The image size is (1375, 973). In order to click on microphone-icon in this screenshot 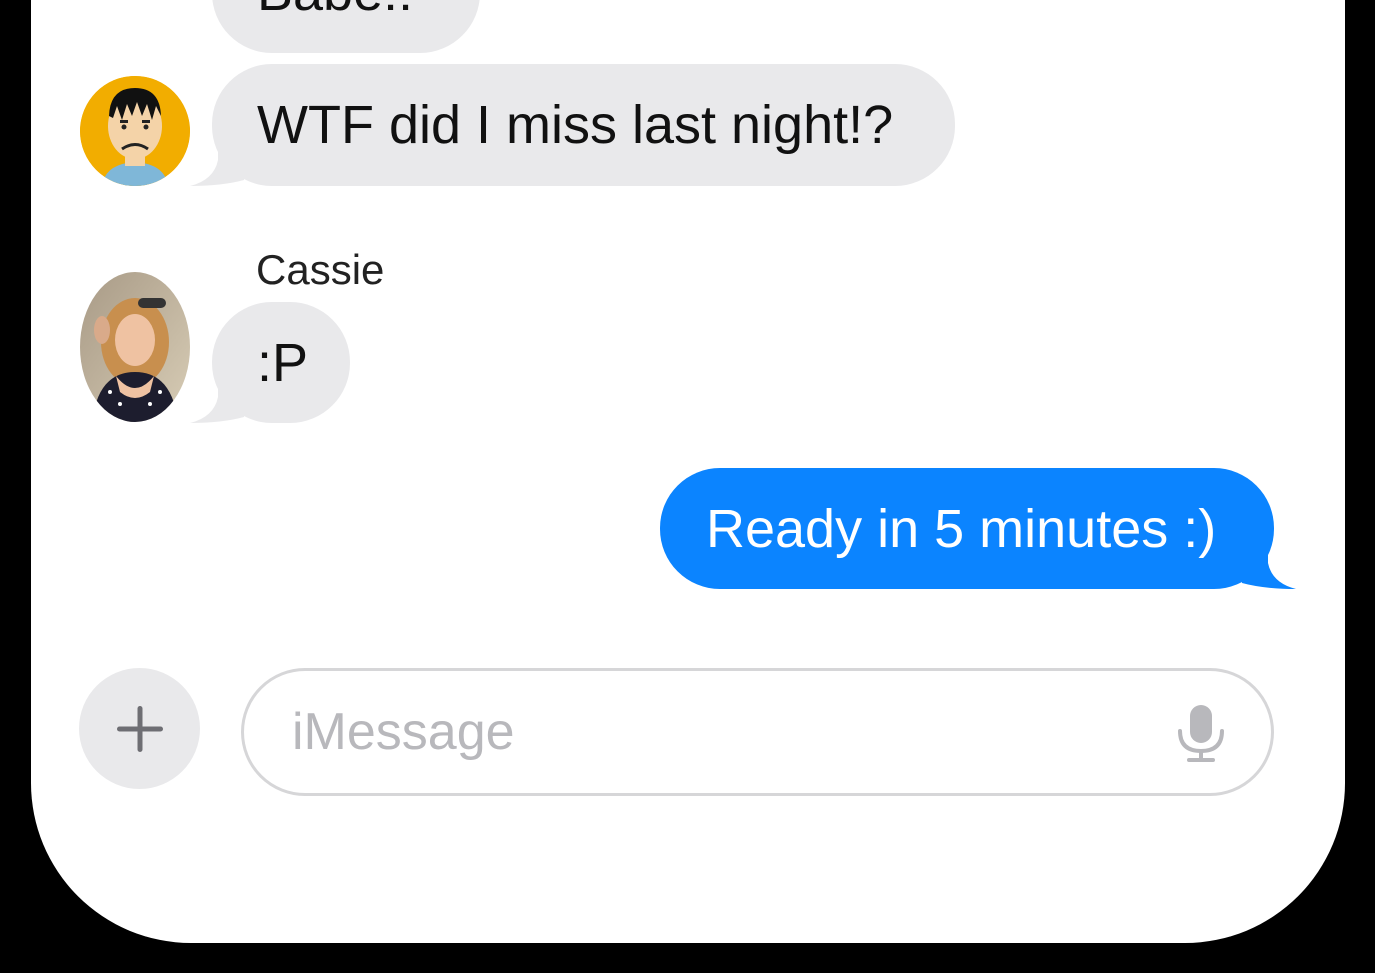, I will do `click(1201, 734)`.